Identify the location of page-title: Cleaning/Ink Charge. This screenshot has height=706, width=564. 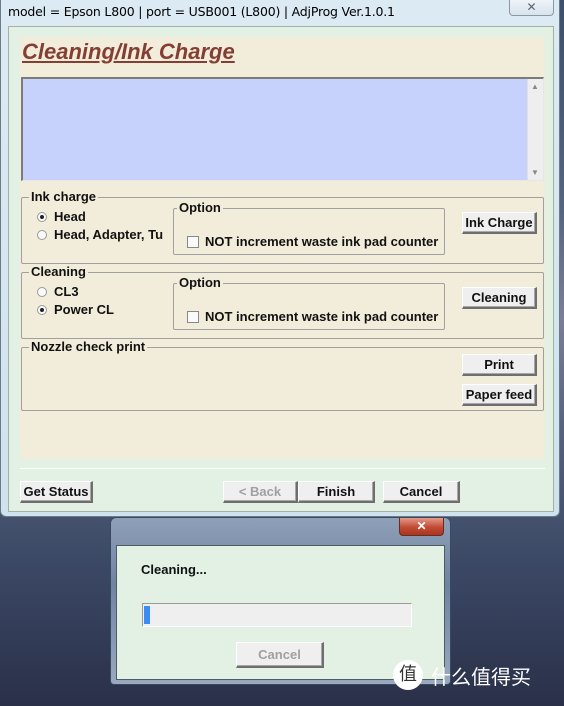
(128, 51).